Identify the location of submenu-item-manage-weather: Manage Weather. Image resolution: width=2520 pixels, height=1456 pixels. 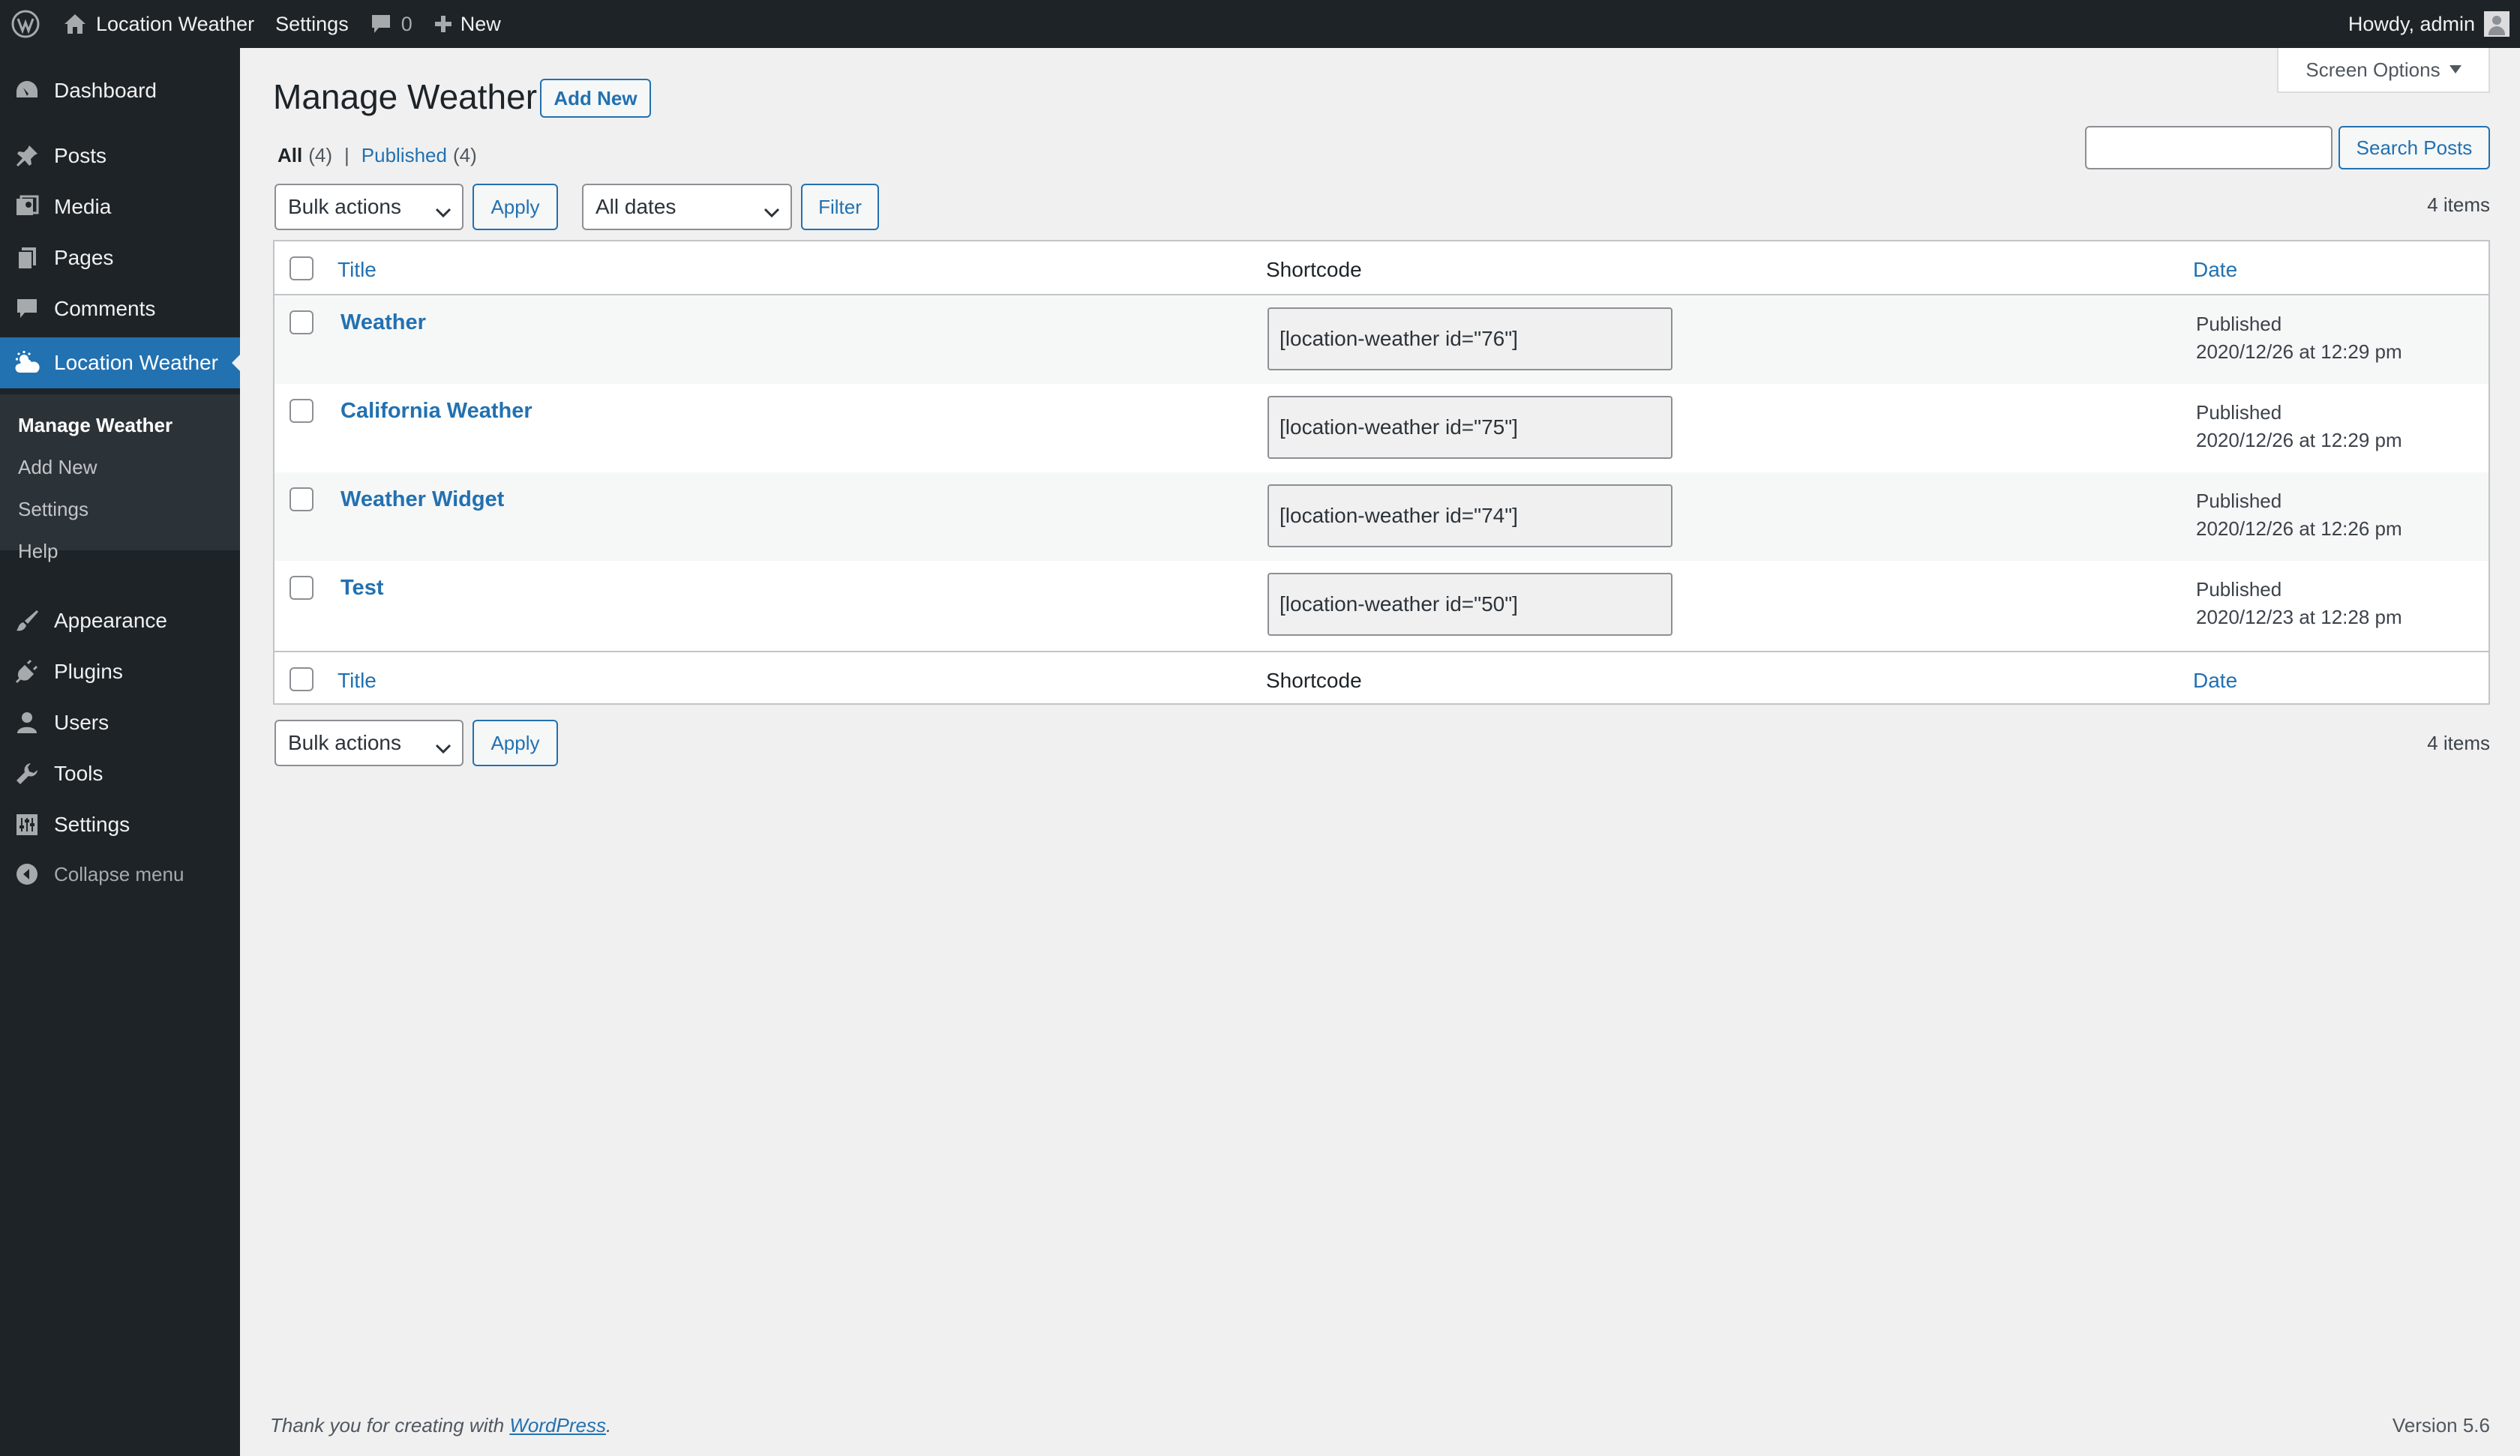
(95, 425).